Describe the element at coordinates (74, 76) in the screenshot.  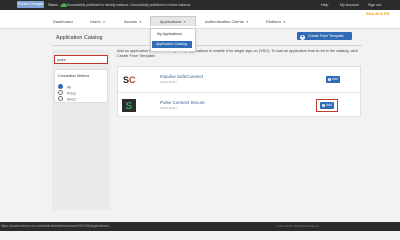
I see `connection-method-title: Connection Method` at that location.